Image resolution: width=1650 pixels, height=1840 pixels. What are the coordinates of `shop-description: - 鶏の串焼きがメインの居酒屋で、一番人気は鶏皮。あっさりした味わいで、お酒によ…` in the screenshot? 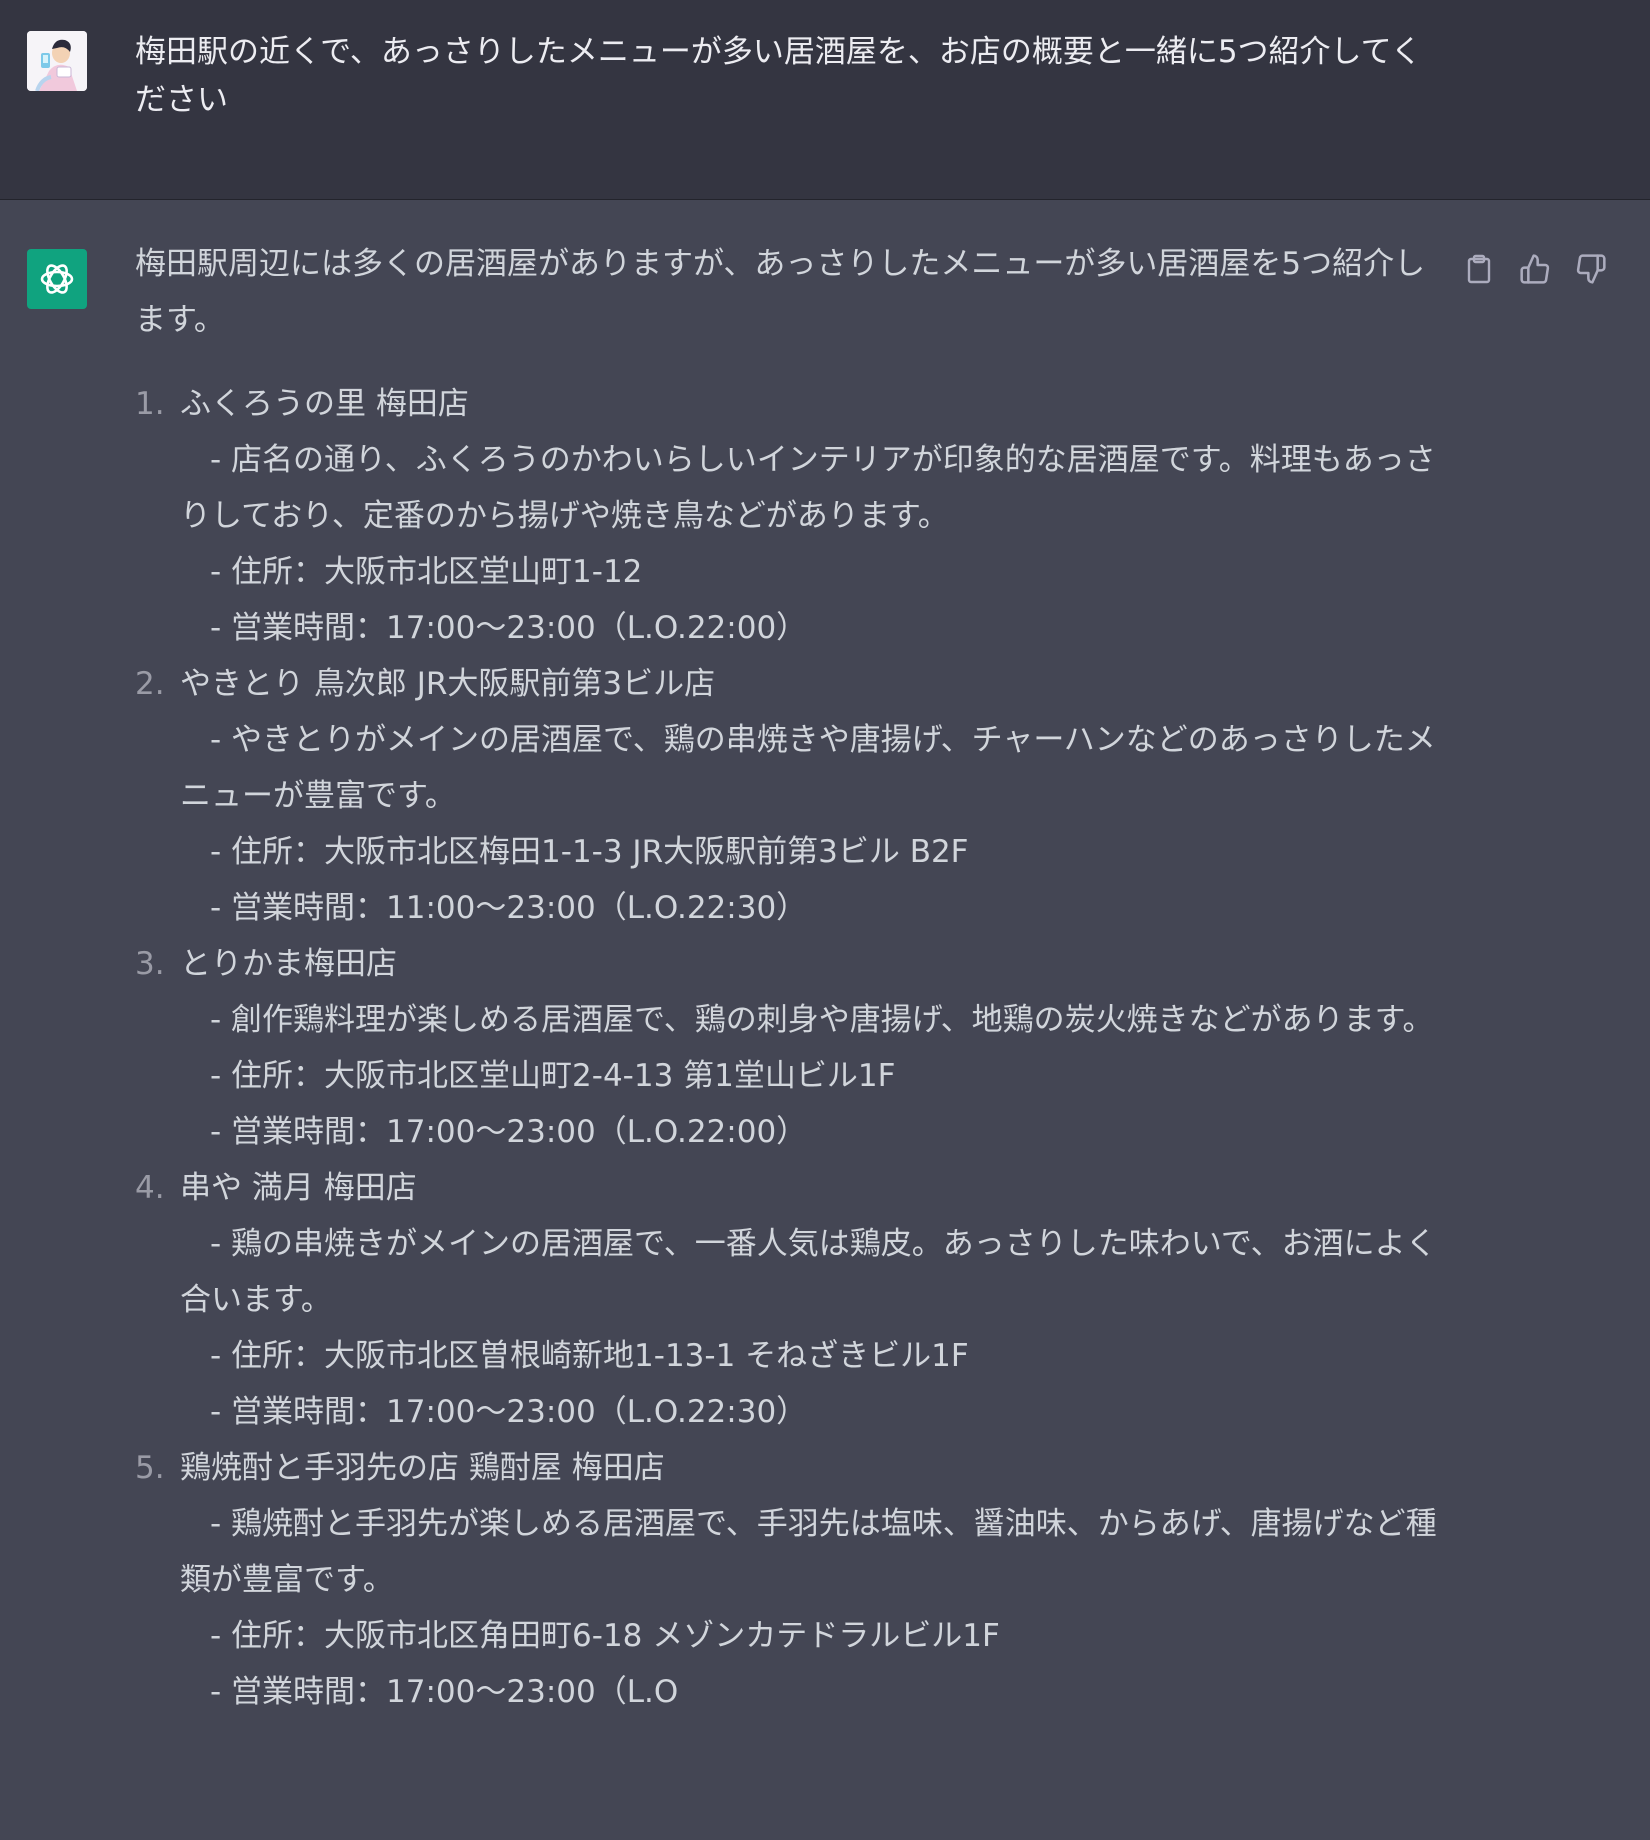 It's located at (808, 1272).